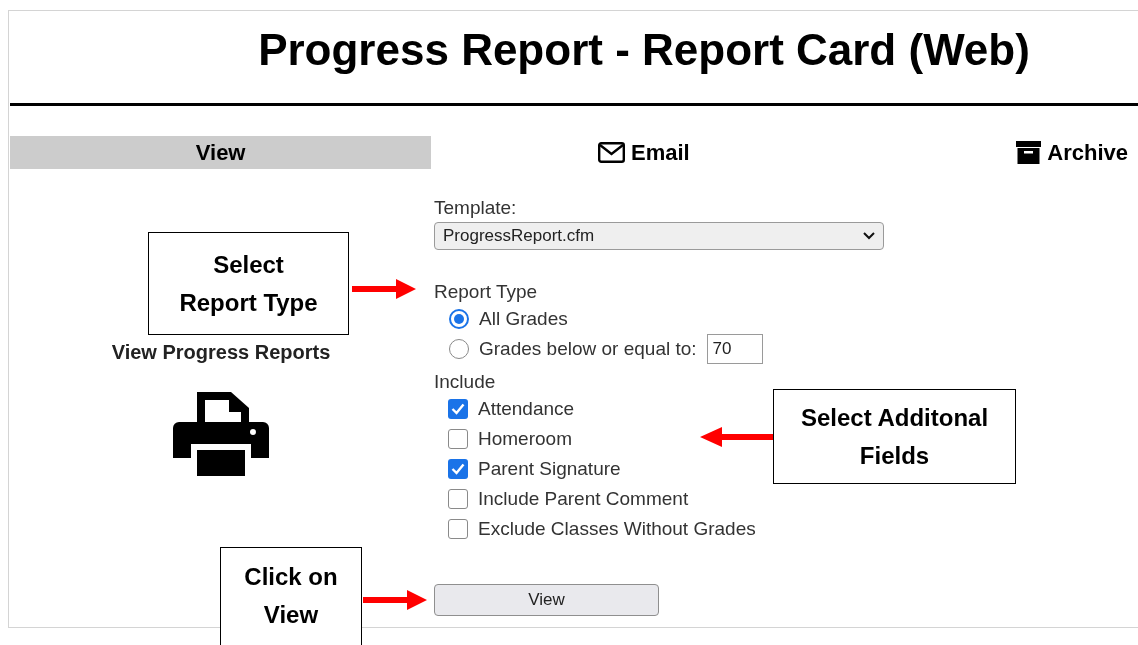  Describe the element at coordinates (221, 152) in the screenshot. I see `tab: View` at that location.